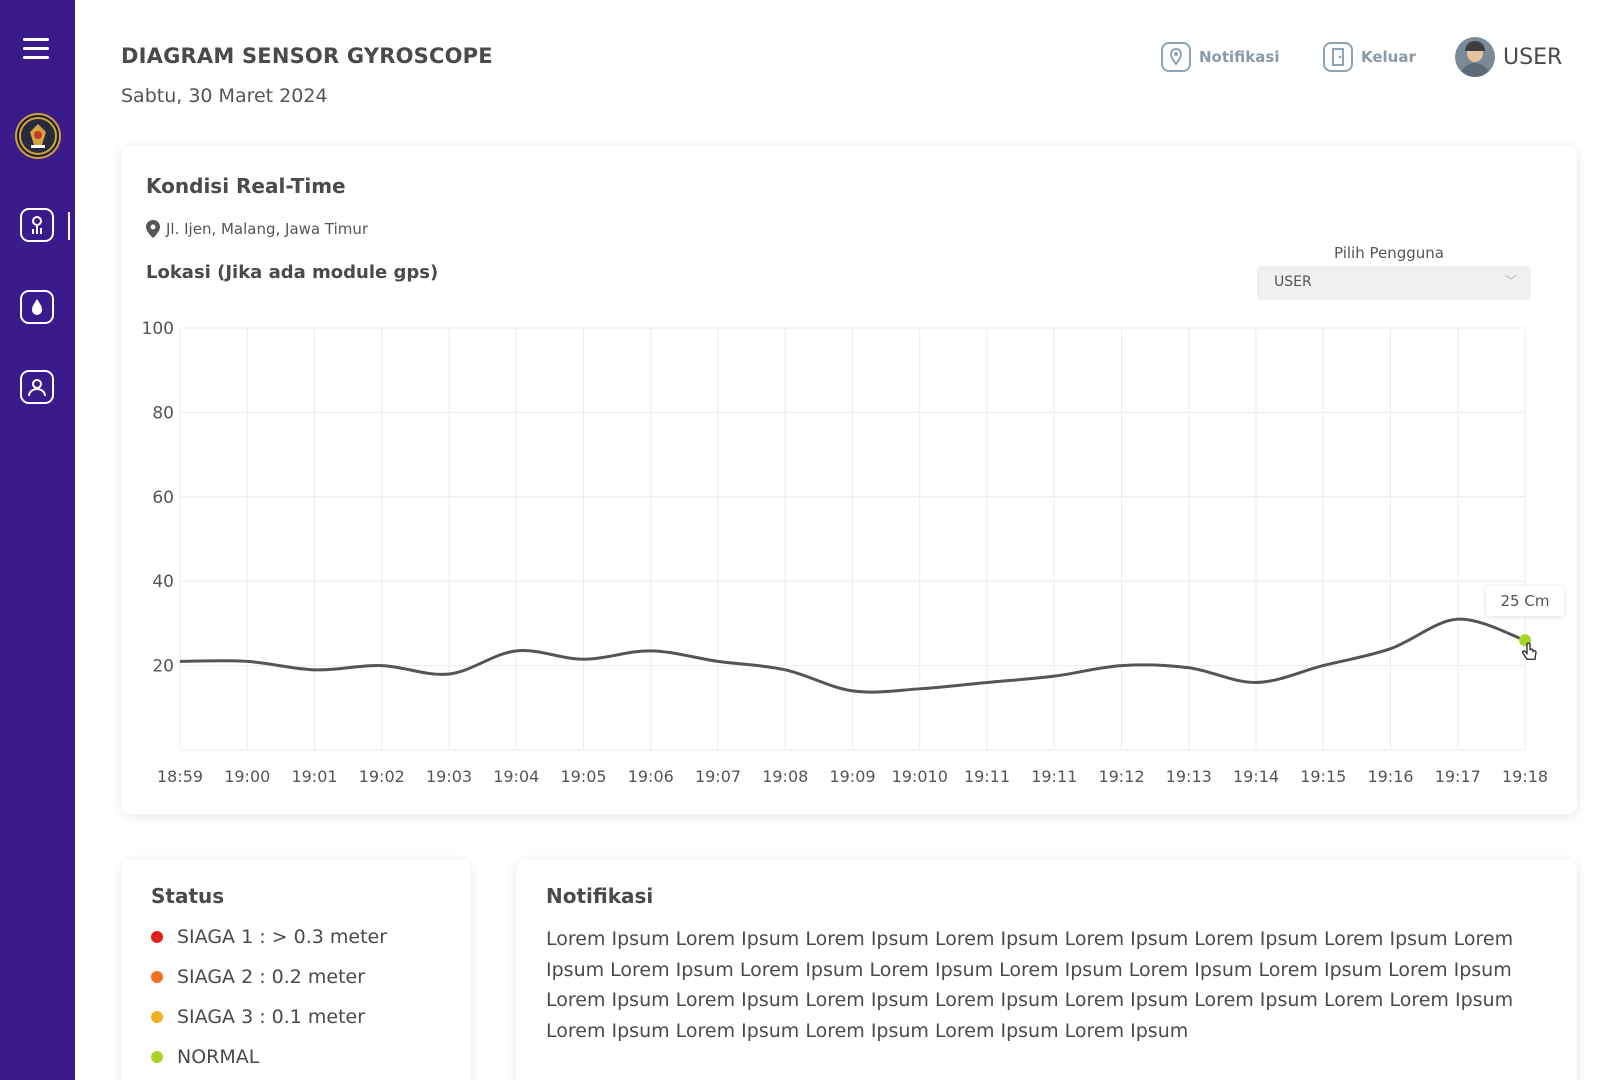 The height and width of the screenshot is (1080, 1612). Describe the element at coordinates (282, 937) in the screenshot. I see `status-label: SIAGA 1 : > 0.3 meter` at that location.